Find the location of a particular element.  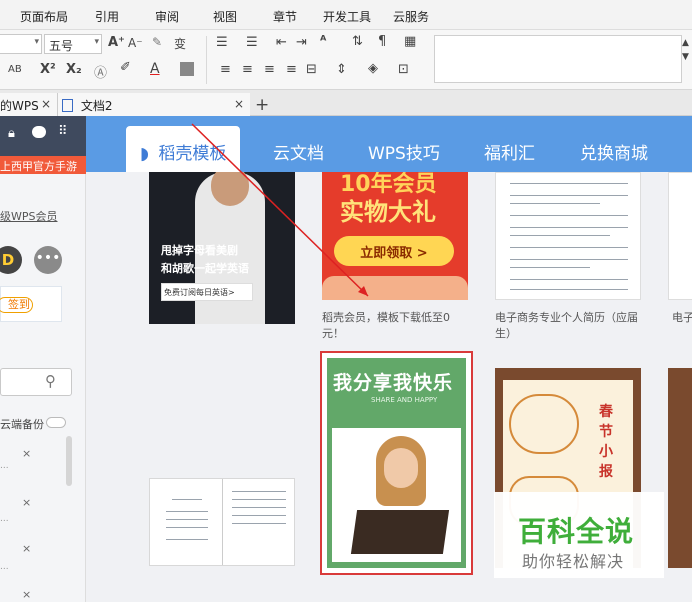

watermark-title: 百科全说 is located at coordinates (576, 531).